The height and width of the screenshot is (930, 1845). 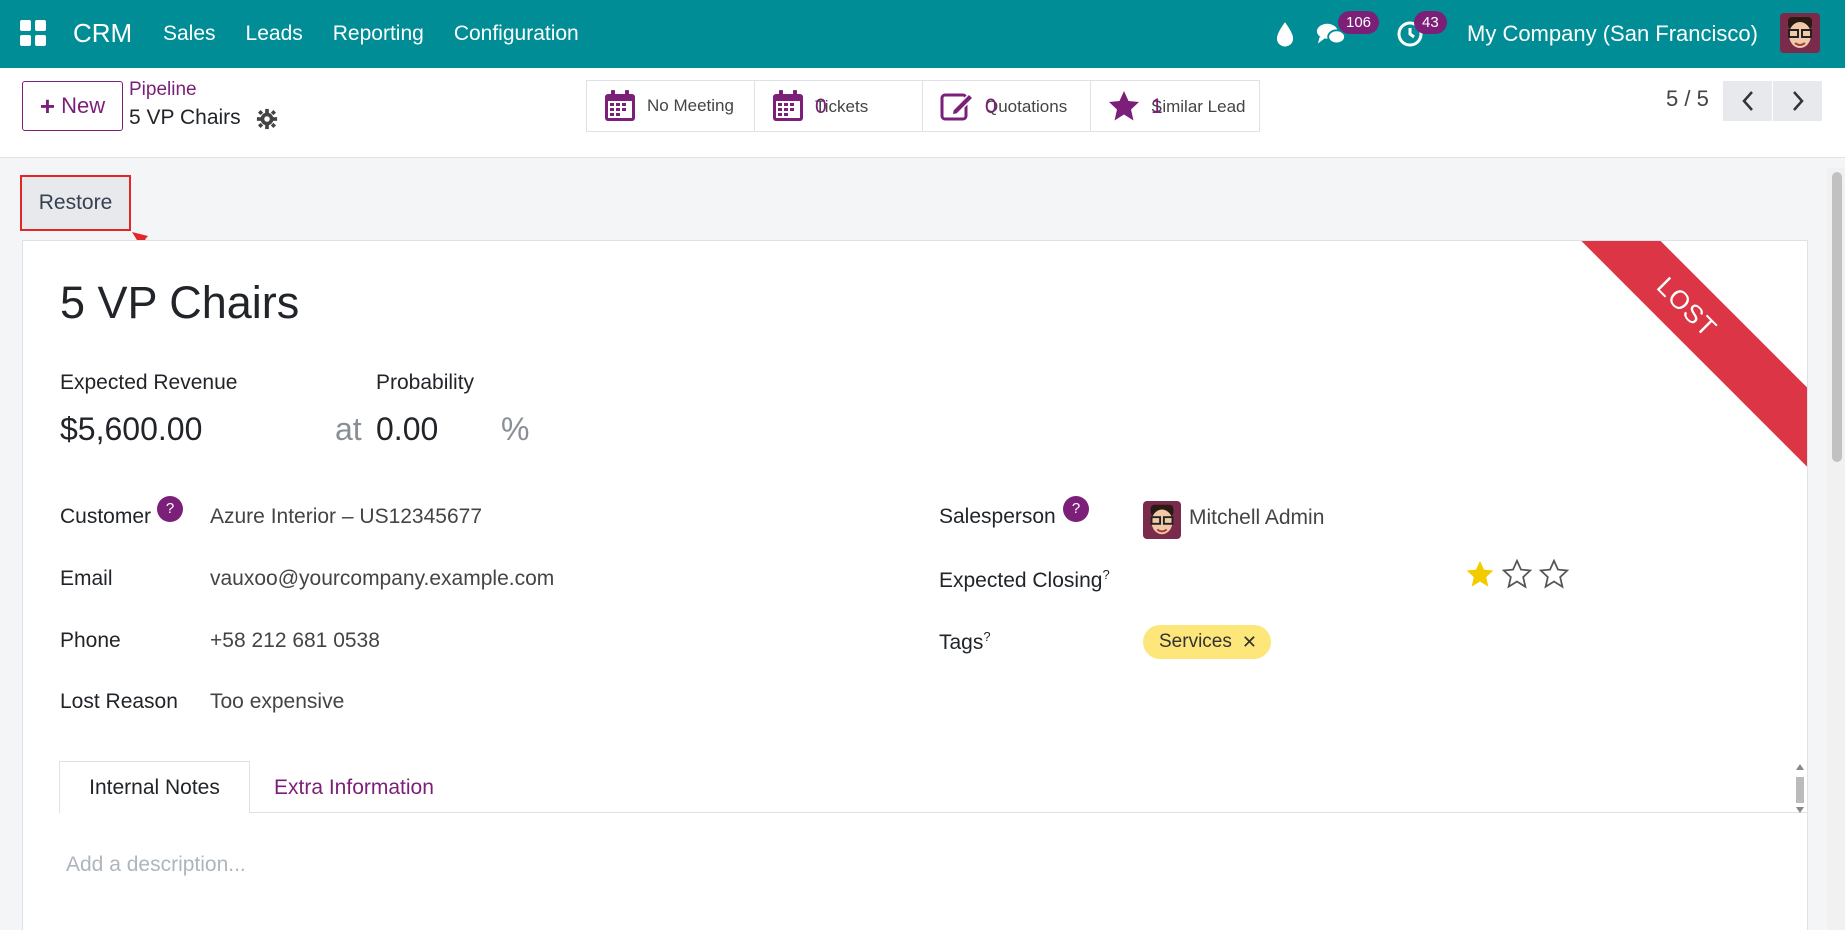 What do you see at coordinates (346, 517) in the screenshot?
I see `customer-field: Azure Interior – US12345677` at bounding box center [346, 517].